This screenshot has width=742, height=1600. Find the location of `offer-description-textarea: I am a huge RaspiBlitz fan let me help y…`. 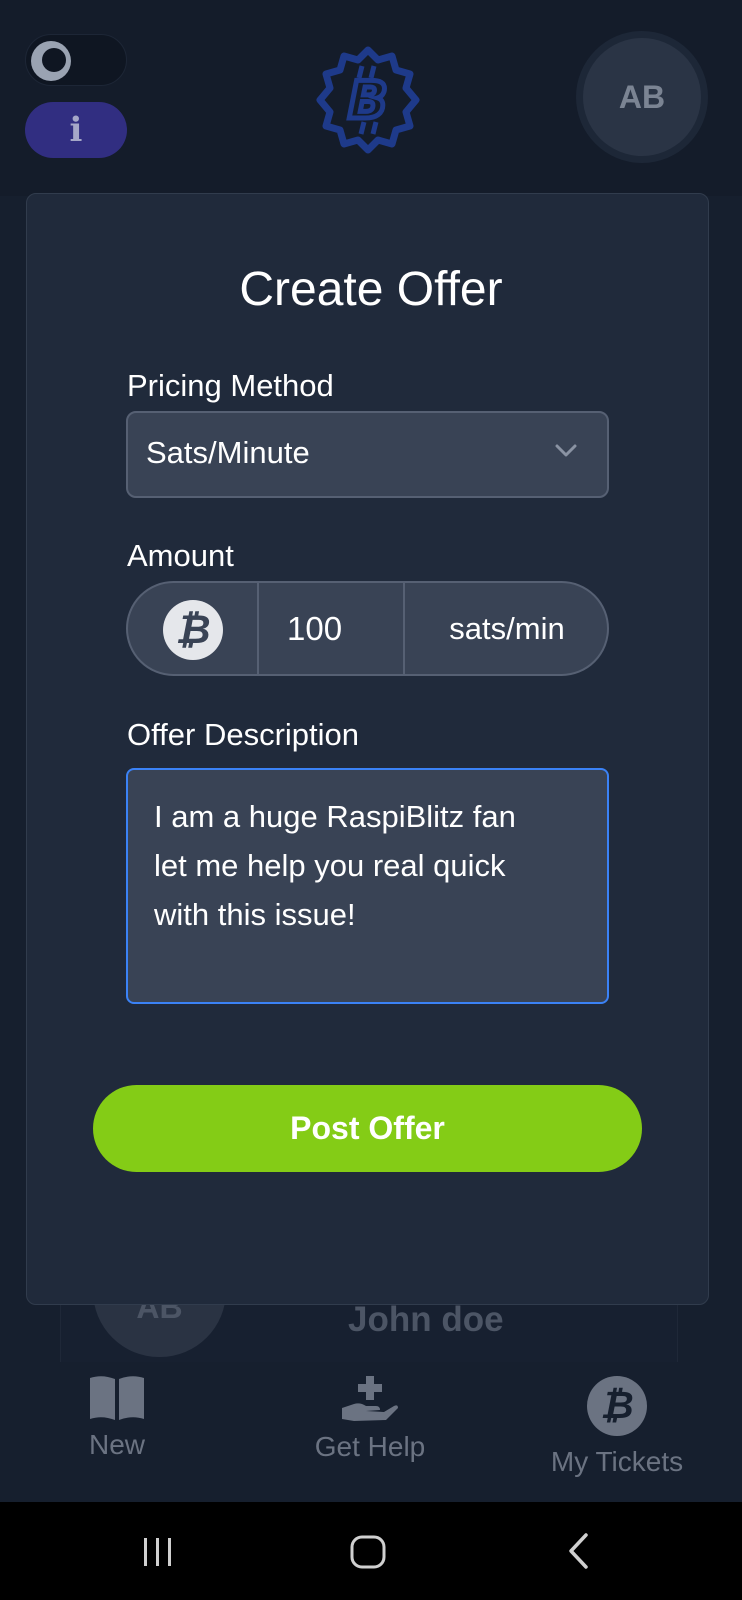

offer-description-textarea: I am a huge RaspiBlitz fan let me help y… is located at coordinates (367, 886).